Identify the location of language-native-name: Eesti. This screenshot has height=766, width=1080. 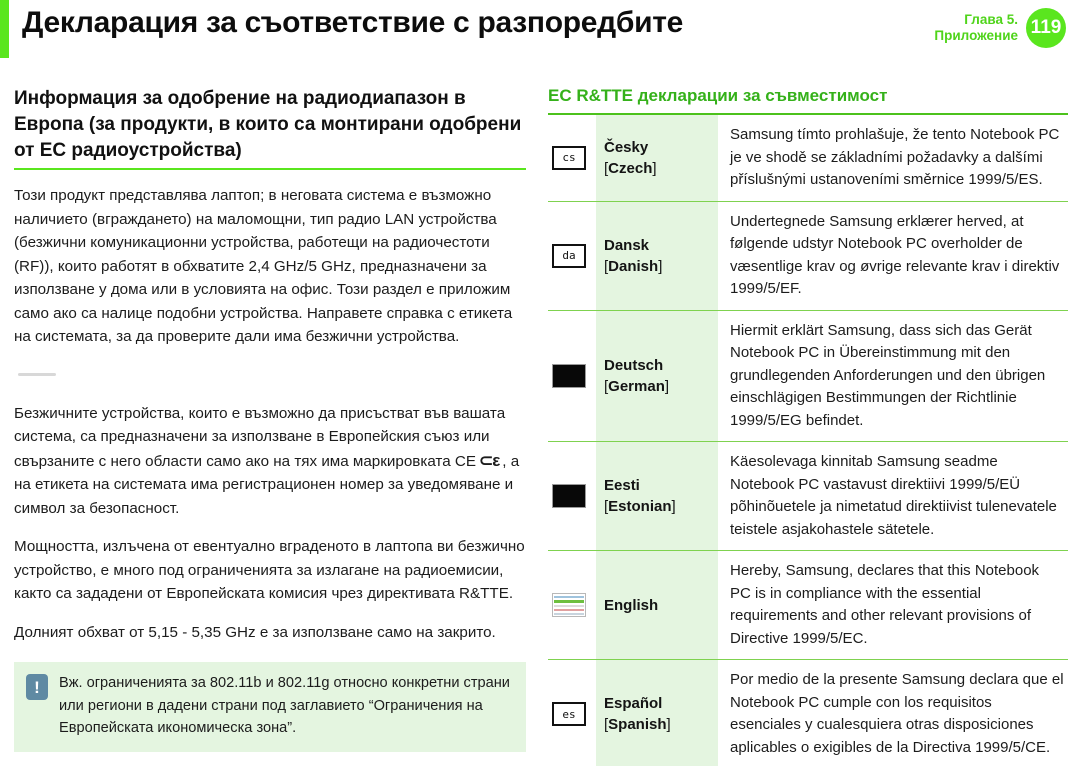
(622, 485).